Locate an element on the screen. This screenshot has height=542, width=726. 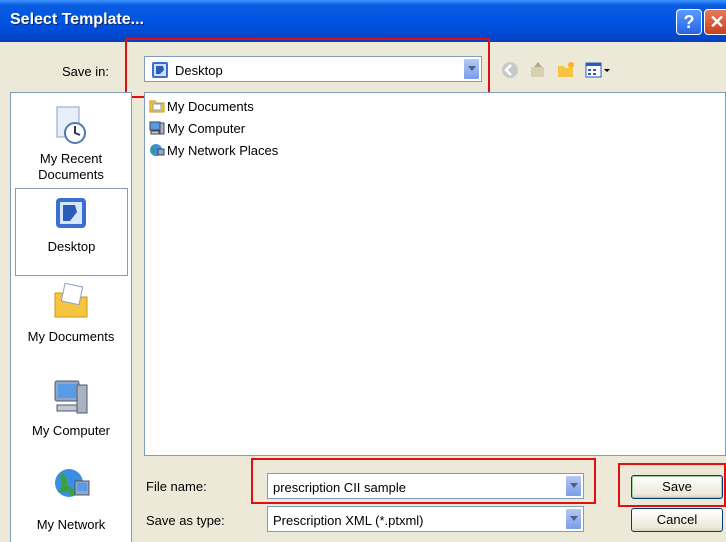
cancel-button: Cancel is located at coordinates (677, 520).